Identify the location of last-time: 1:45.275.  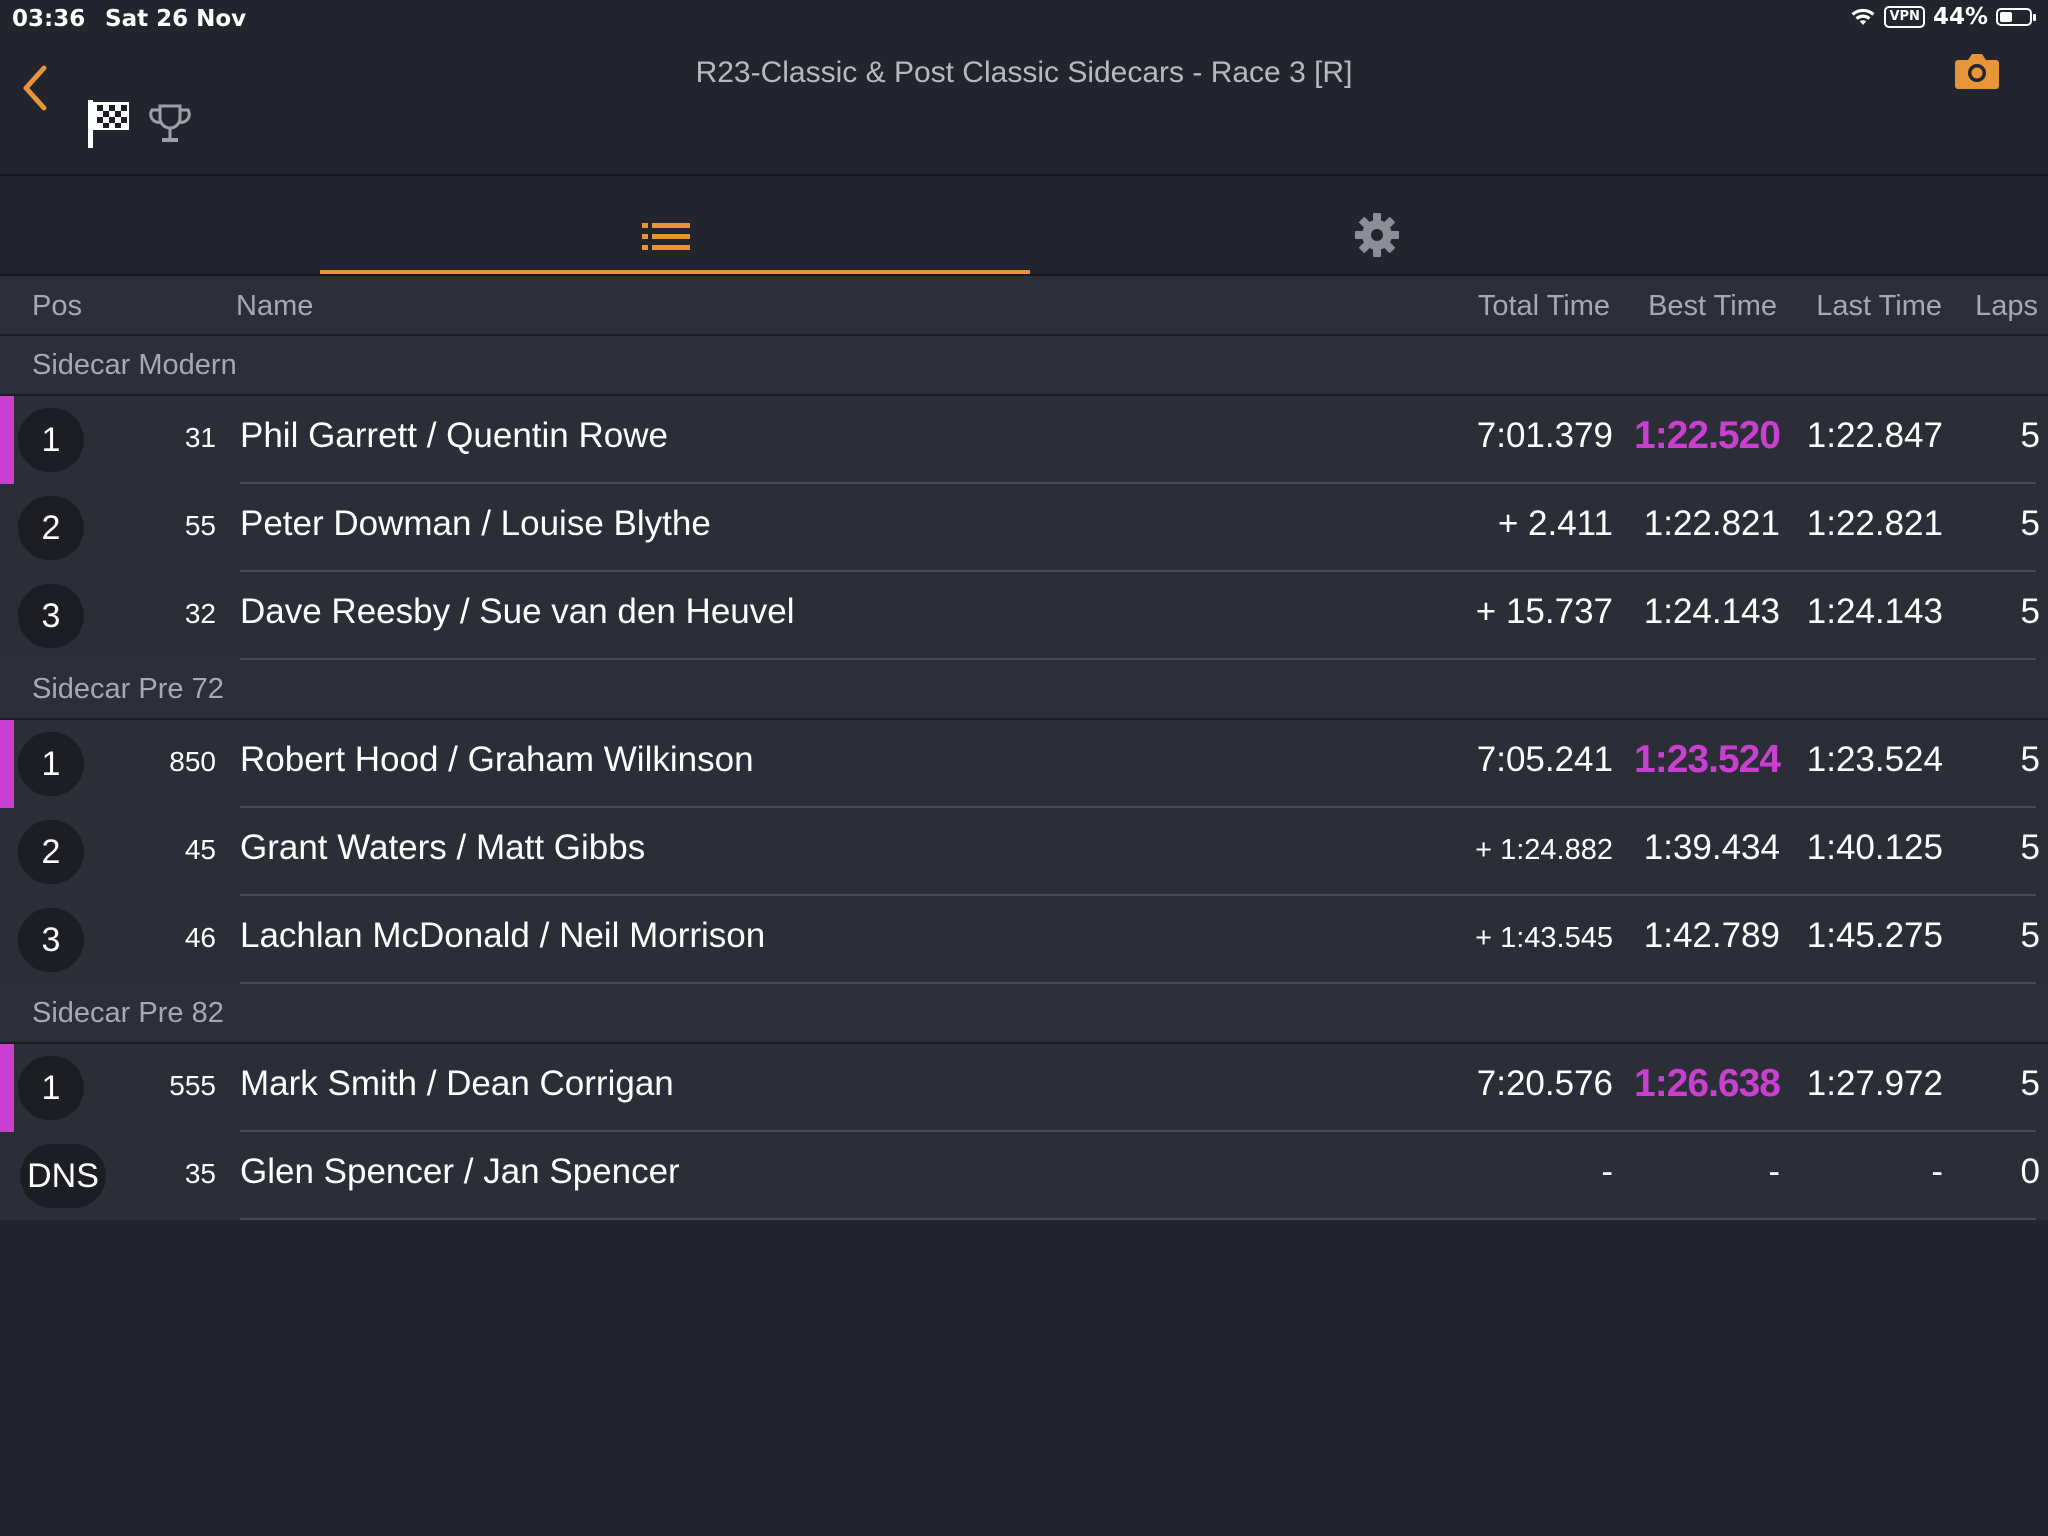
(1874, 935).